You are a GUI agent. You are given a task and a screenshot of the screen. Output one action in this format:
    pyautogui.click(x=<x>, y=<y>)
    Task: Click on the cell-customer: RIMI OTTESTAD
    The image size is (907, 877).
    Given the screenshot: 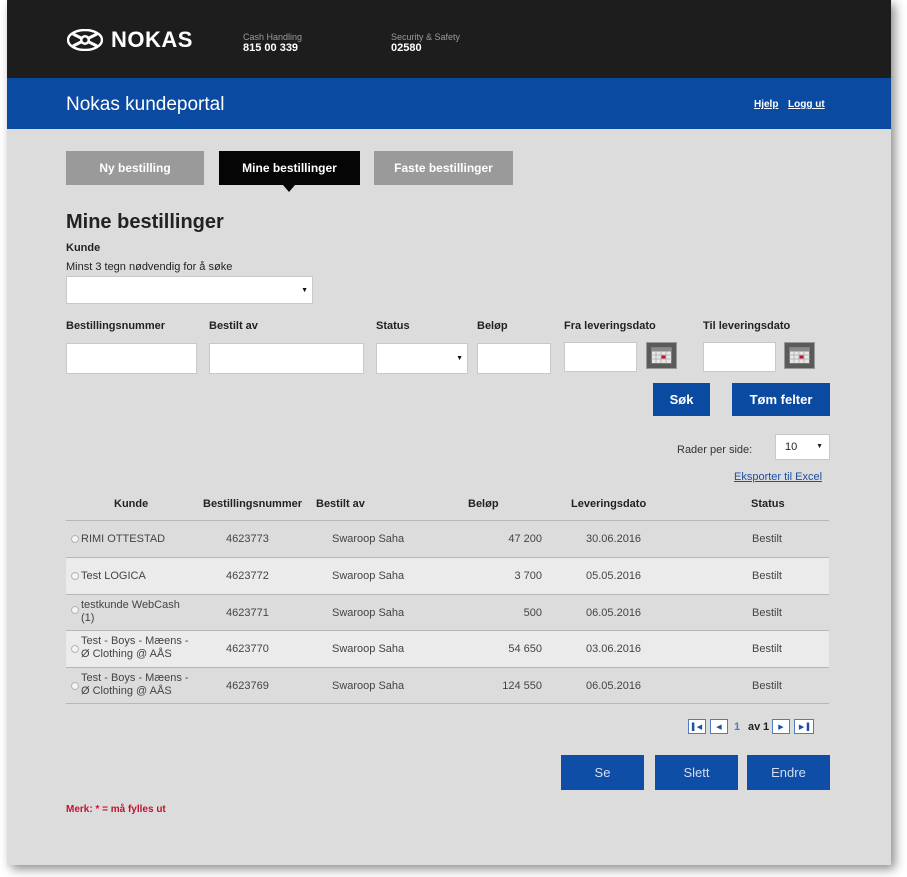 What is the action you would take?
    pyautogui.click(x=123, y=539)
    